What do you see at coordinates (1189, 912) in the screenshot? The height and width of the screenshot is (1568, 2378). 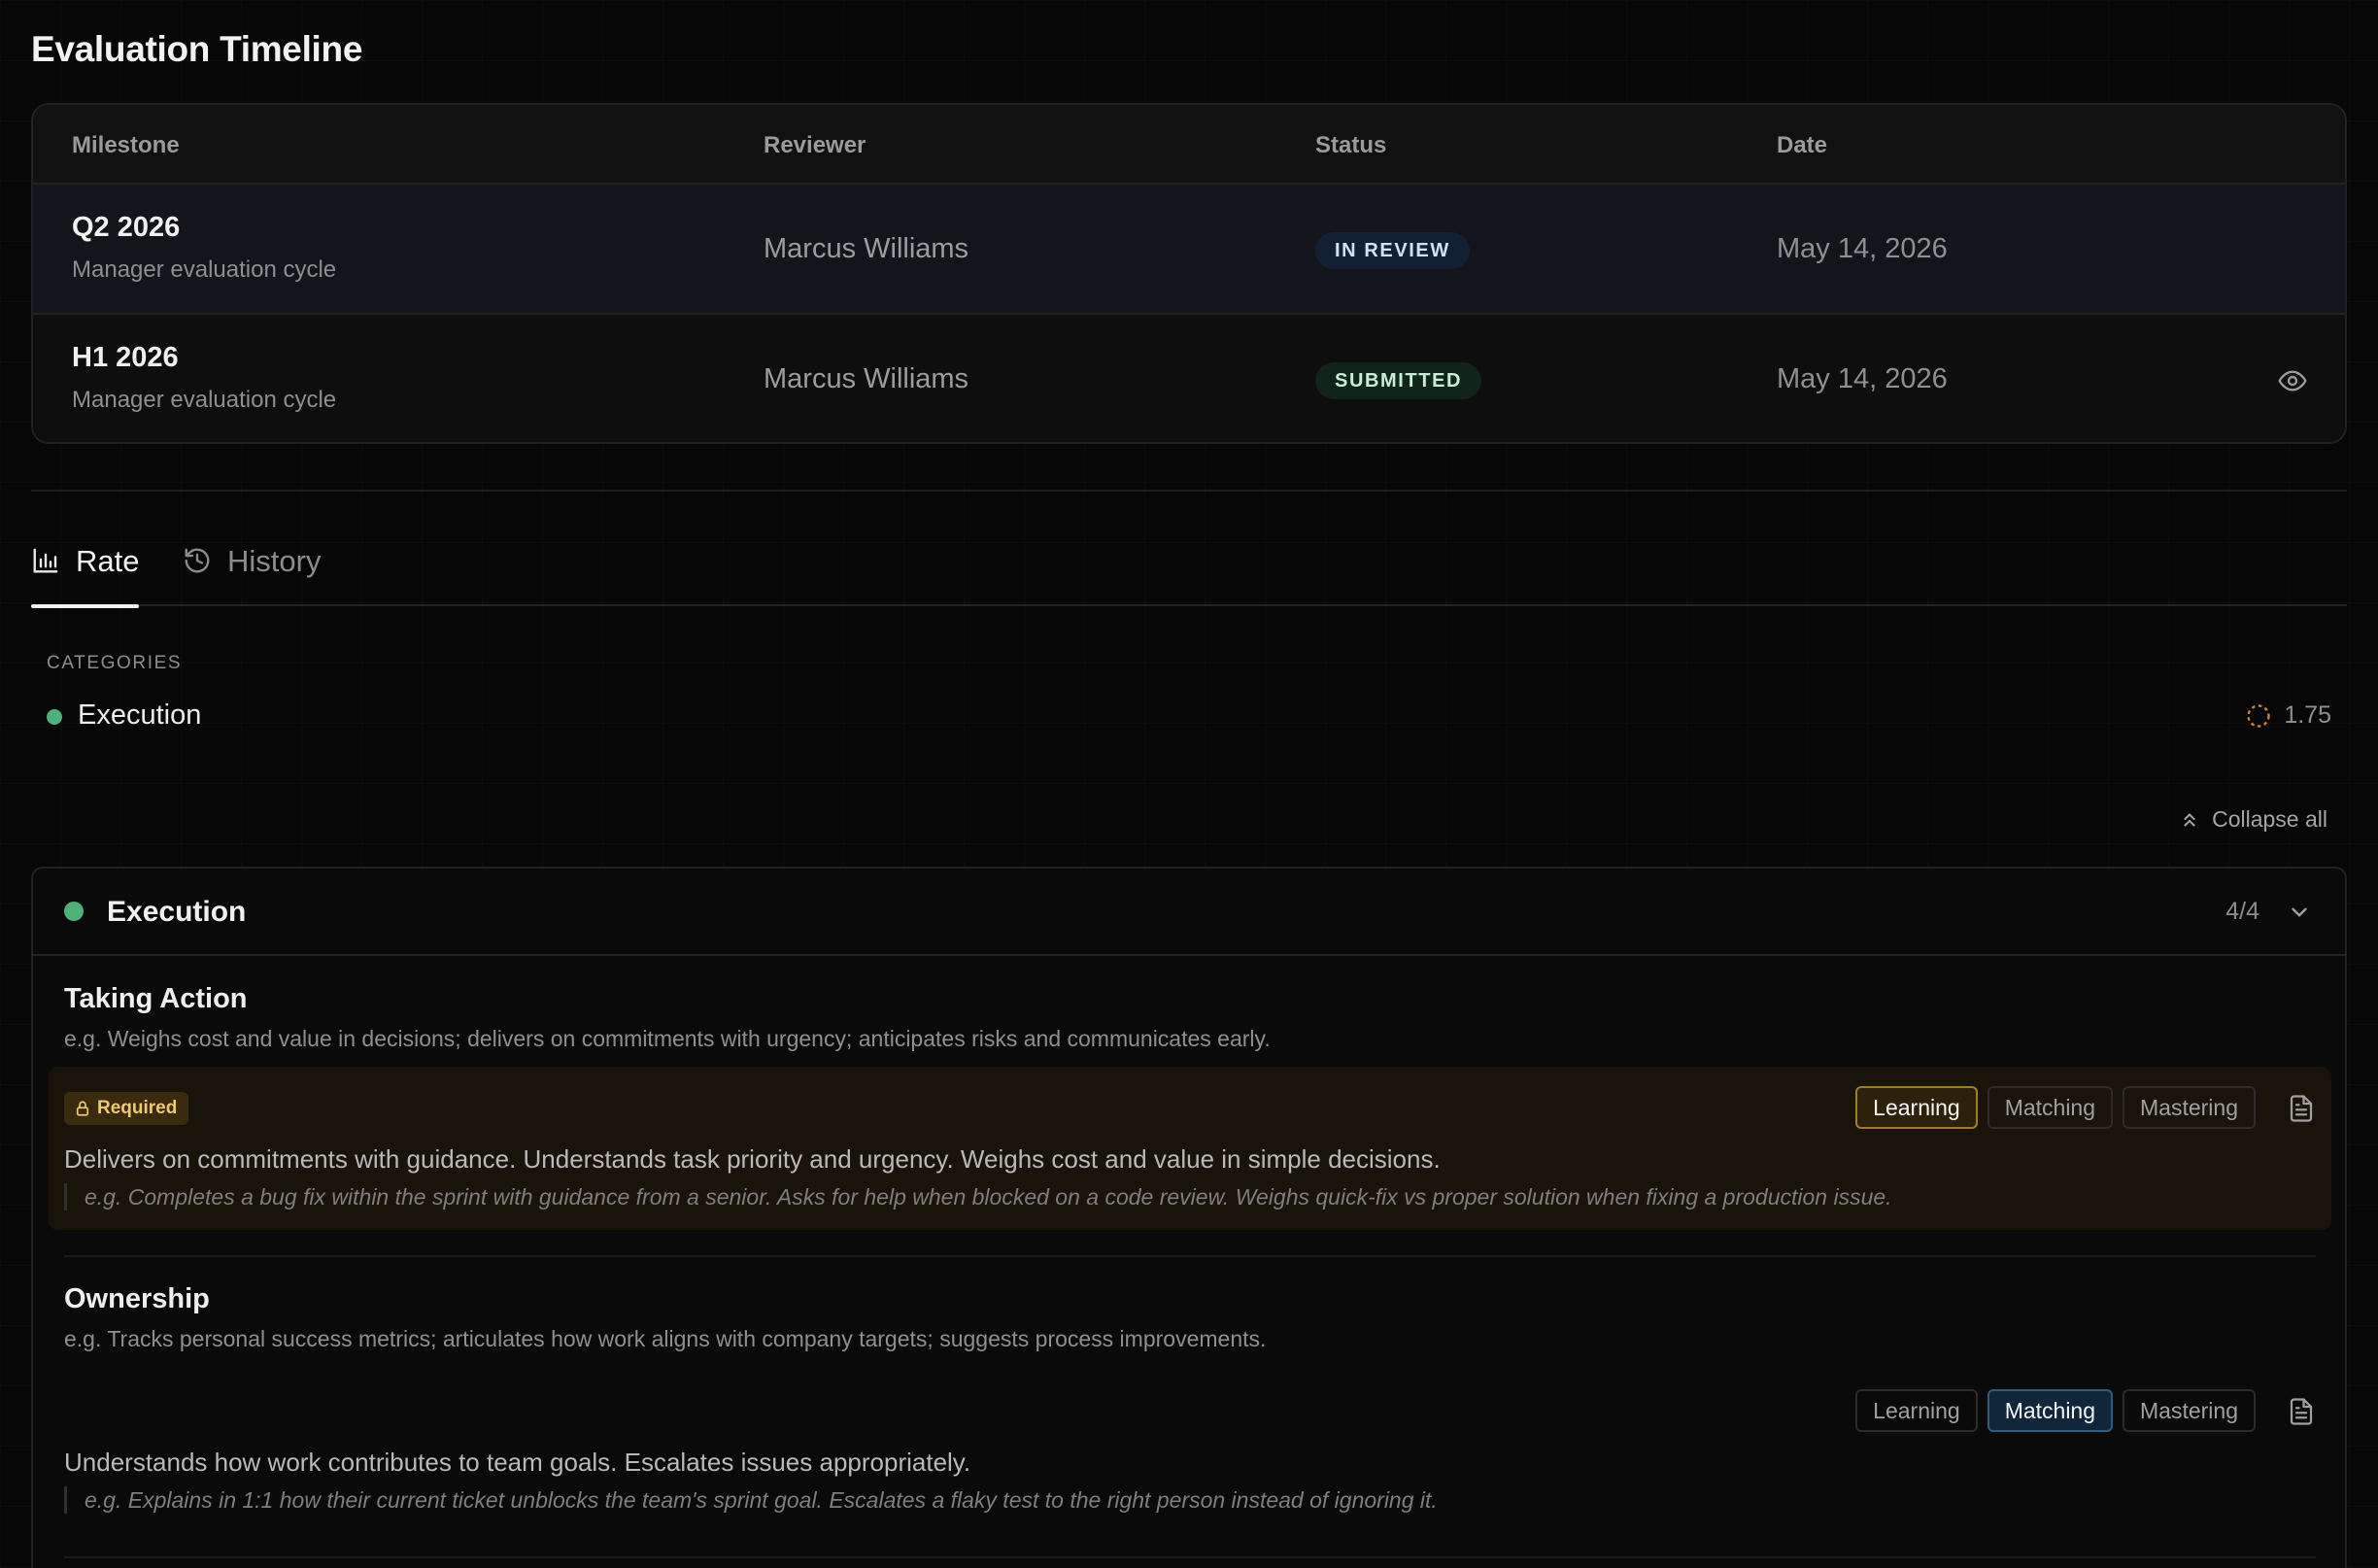 I see `section-header: Execution 4/4` at bounding box center [1189, 912].